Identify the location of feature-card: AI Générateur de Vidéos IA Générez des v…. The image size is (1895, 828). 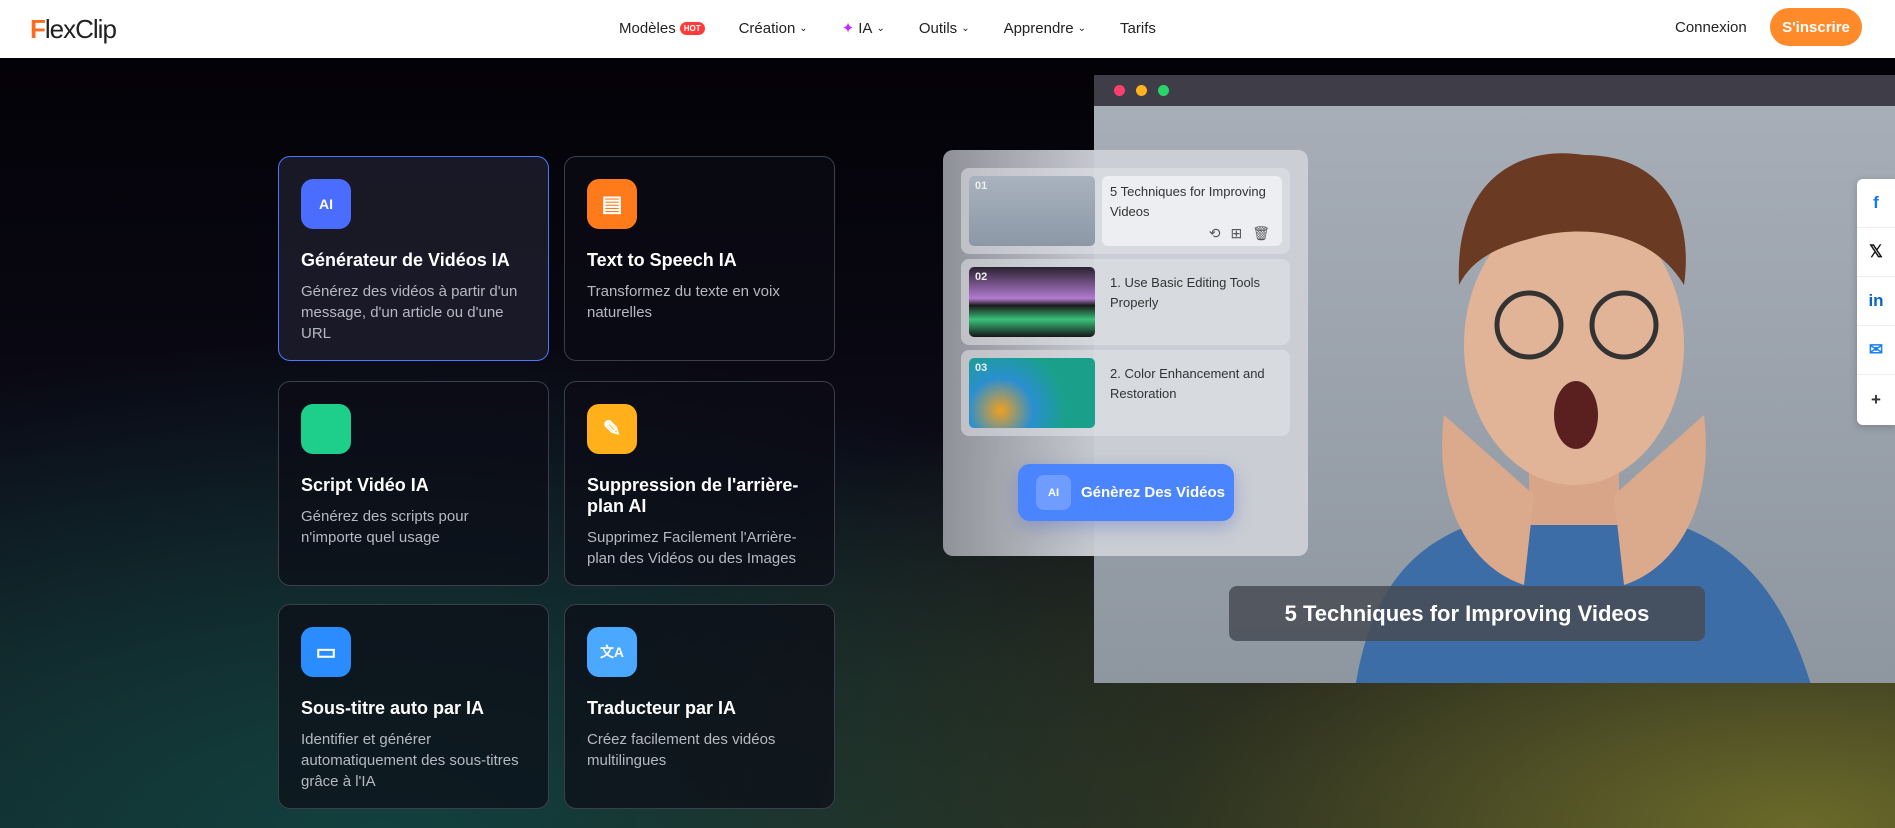
(413, 258).